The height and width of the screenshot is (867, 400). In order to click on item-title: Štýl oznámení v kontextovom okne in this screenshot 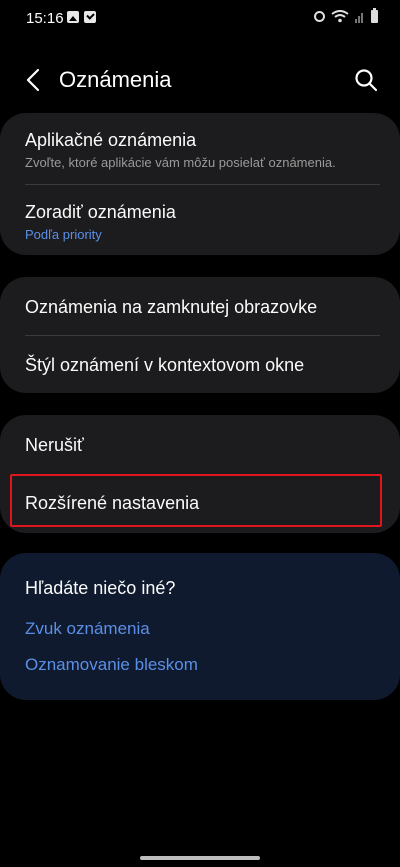, I will do `click(165, 365)`.